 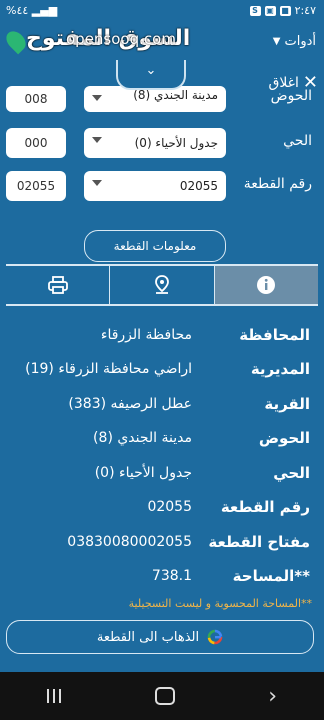 I want to click on detail-key: الحي, so click(x=291, y=473).